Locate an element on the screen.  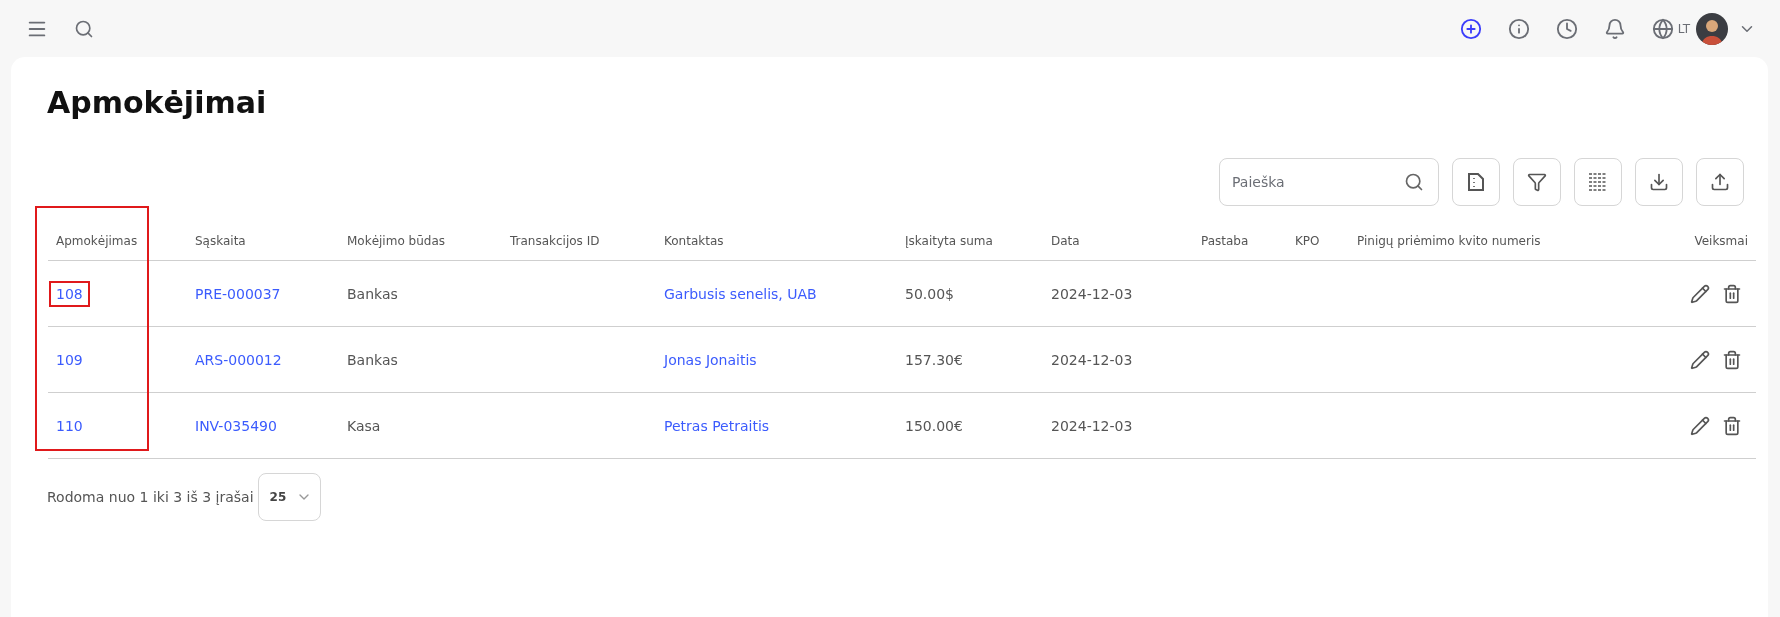
column-header: Įskaityta suma is located at coordinates (970, 237).